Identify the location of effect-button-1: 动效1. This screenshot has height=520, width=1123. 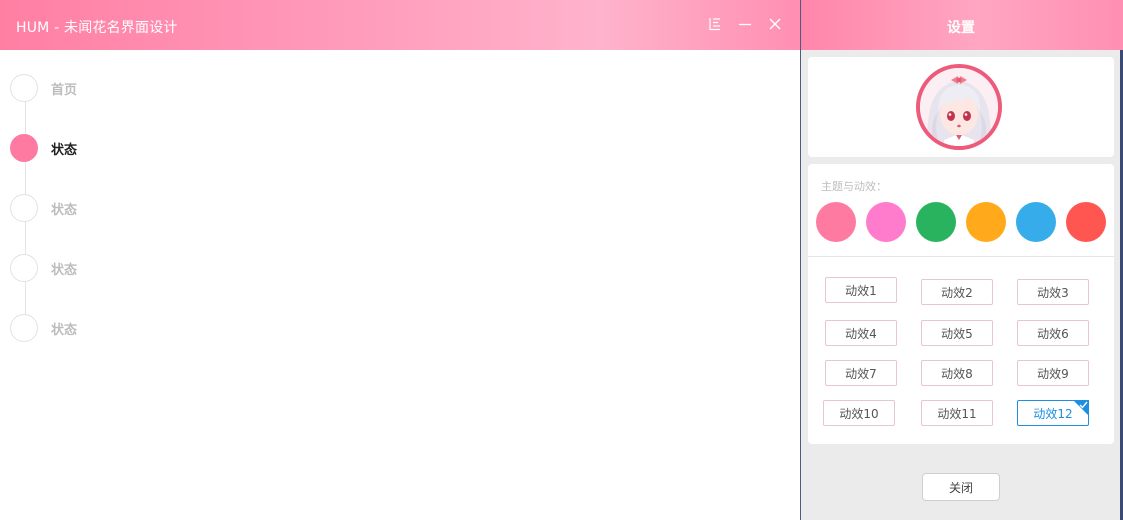
(861, 290).